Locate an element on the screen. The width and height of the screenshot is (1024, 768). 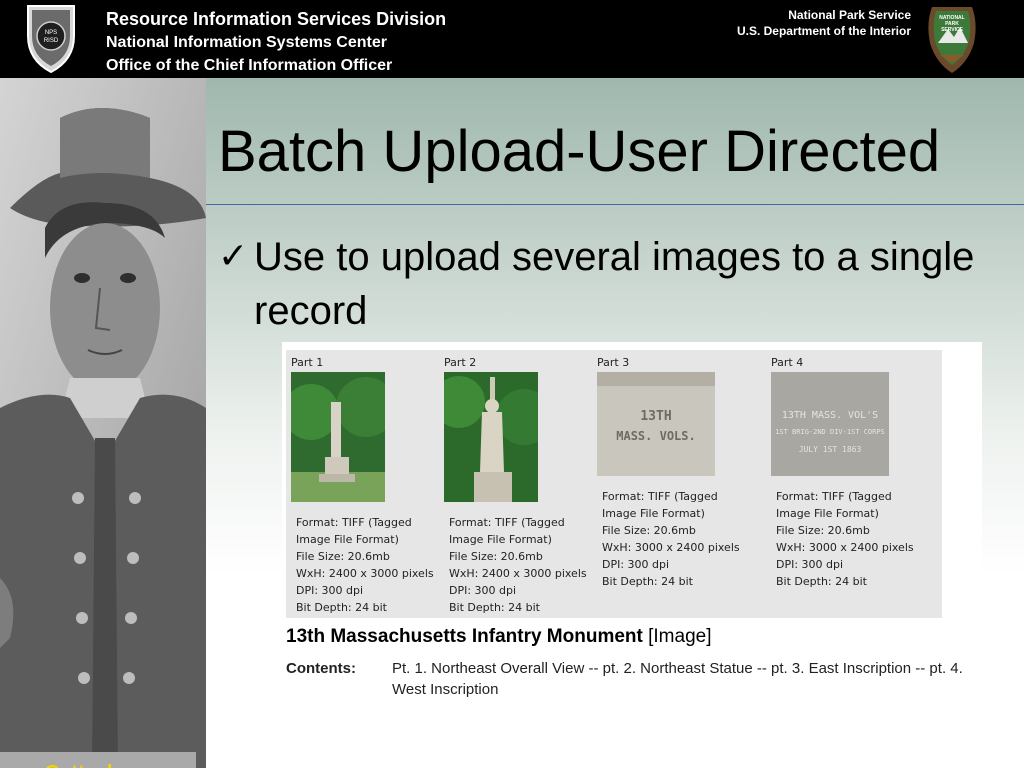
department-name: U.S. Department of the Interior is located at coordinates (823, 31).